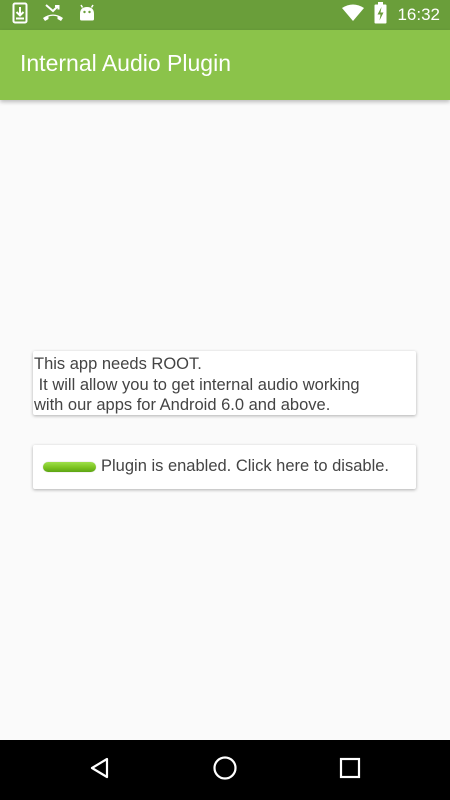 This screenshot has height=800, width=450. What do you see at coordinates (182, 405) in the screenshot?
I see `info-text-line-3: with our apps for Android 6.0 and above.` at bounding box center [182, 405].